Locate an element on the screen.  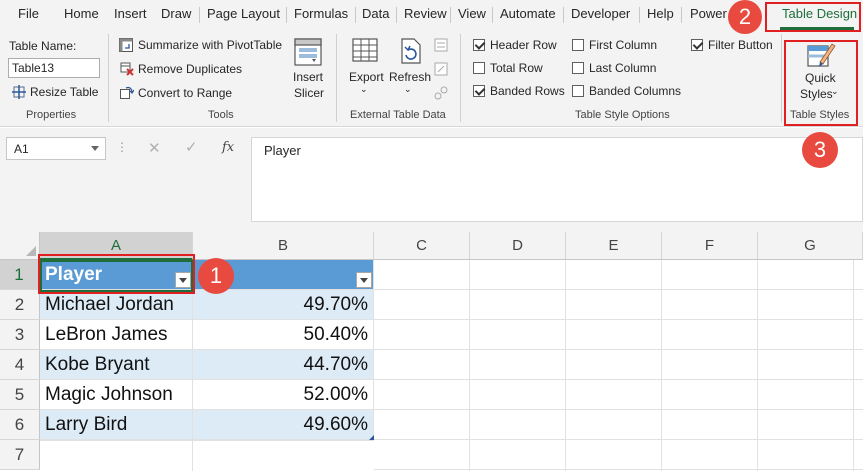
refresh-button: Refresh is located at coordinates (410, 77).